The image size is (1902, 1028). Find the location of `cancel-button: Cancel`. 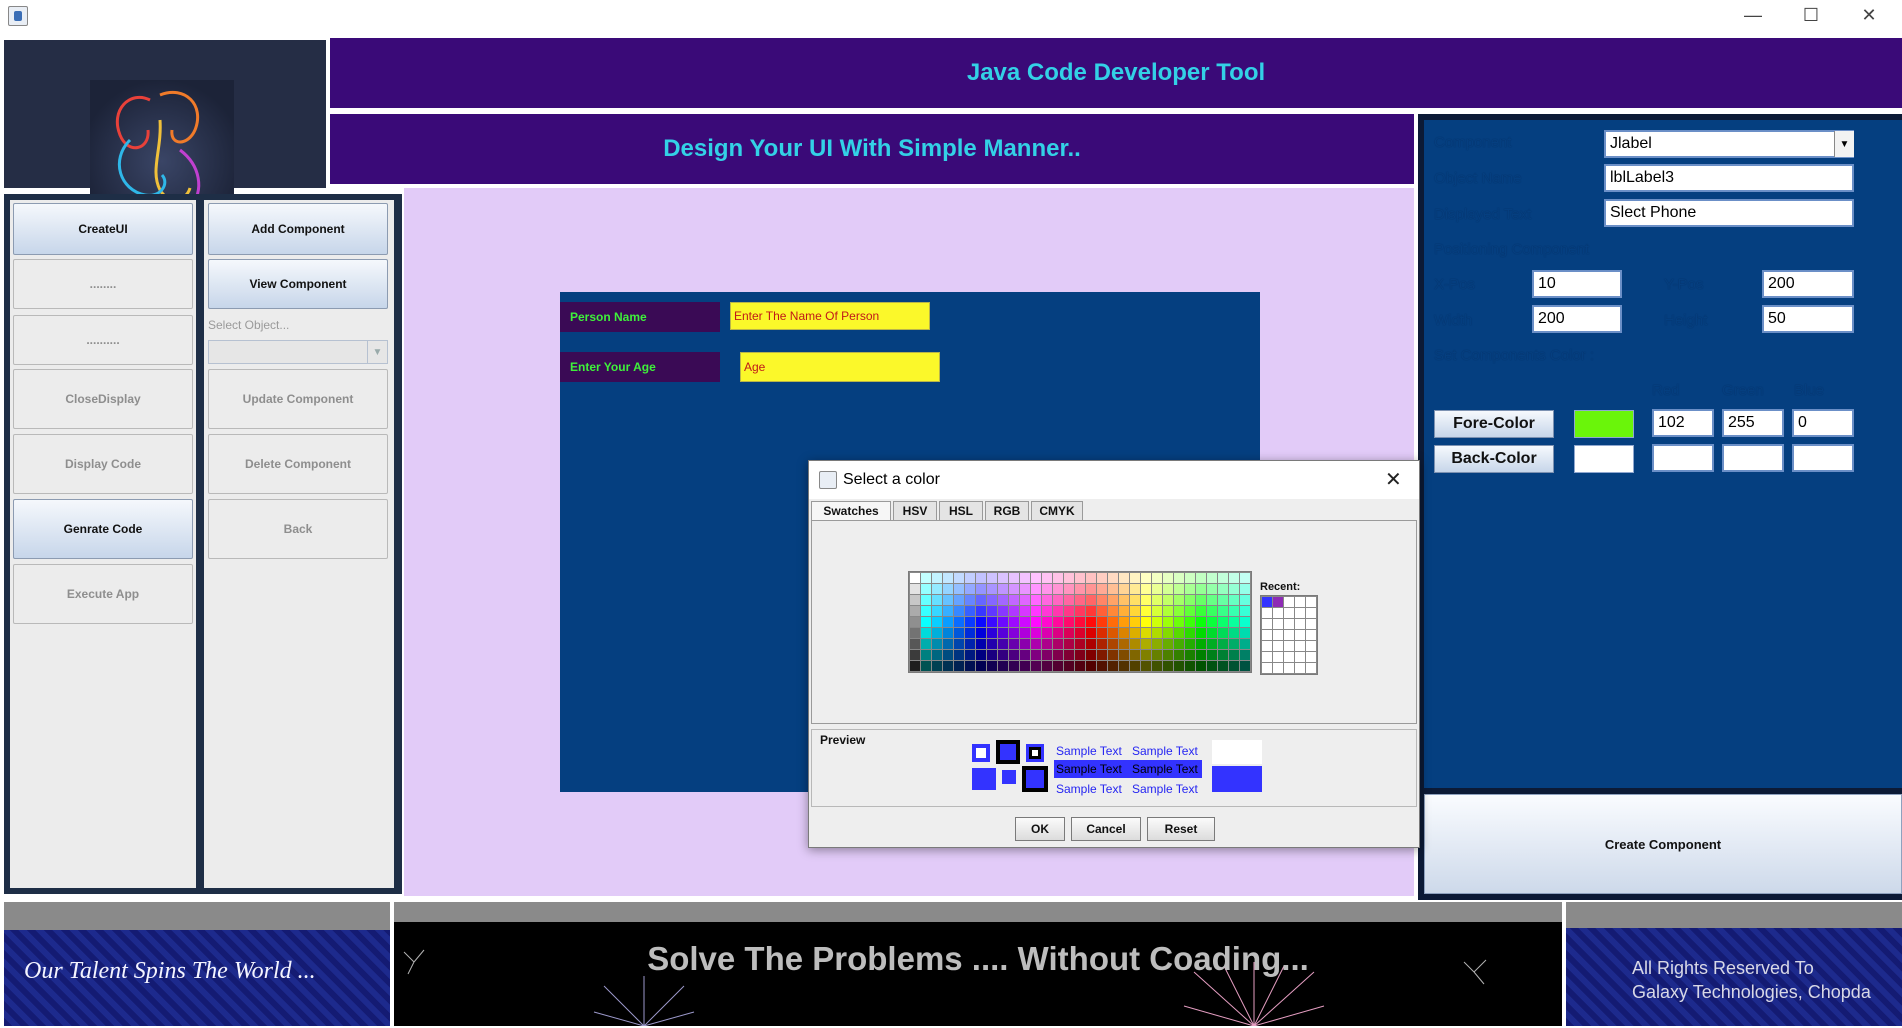

cancel-button: Cancel is located at coordinates (1106, 829).